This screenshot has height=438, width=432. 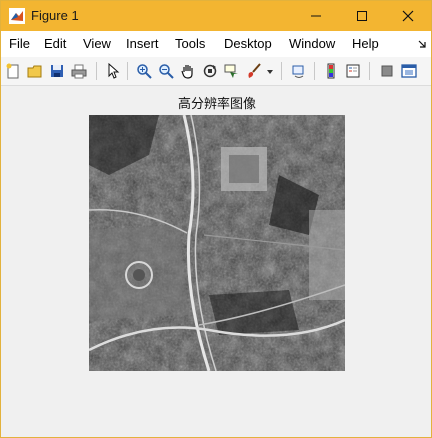 I want to click on menu-view: View, so click(x=97, y=43).